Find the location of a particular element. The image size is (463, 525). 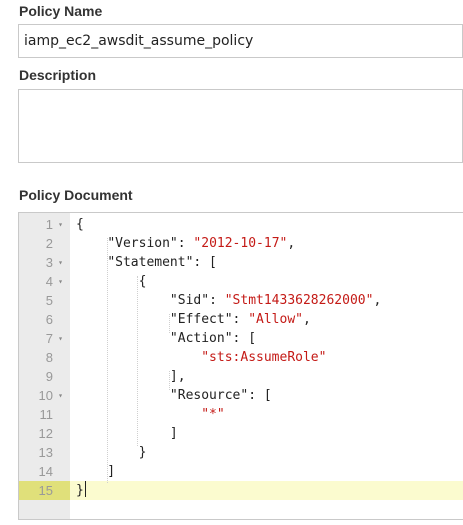

code-line: 14 ] is located at coordinates (241, 471).